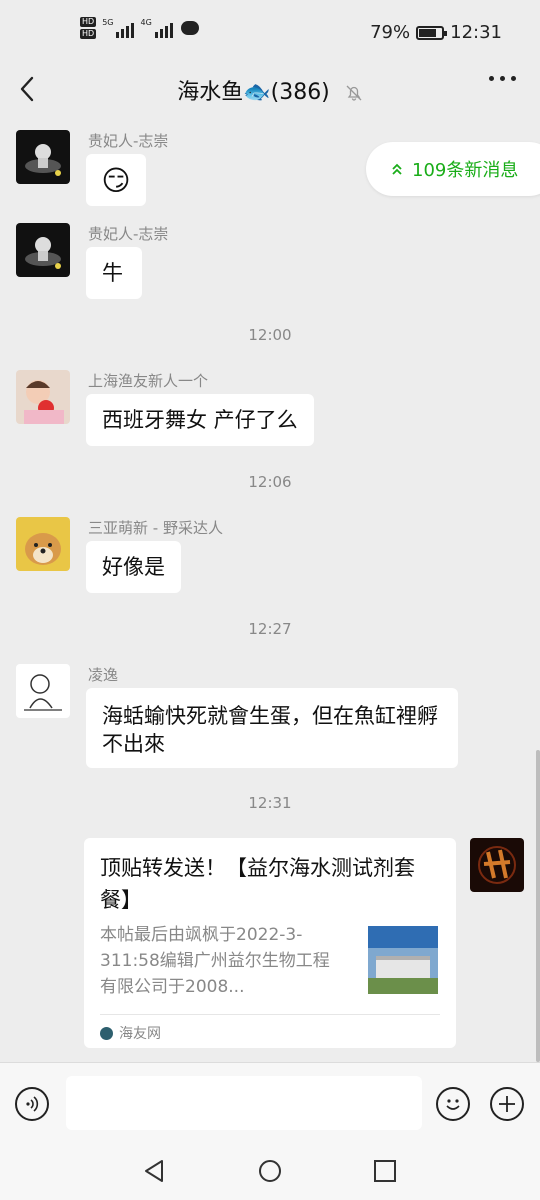 The width and height of the screenshot is (540, 1200). Describe the element at coordinates (257, 884) in the screenshot. I see `link-card-title: 顶贴转发送！【益尔海水测试剂套餐】` at that location.